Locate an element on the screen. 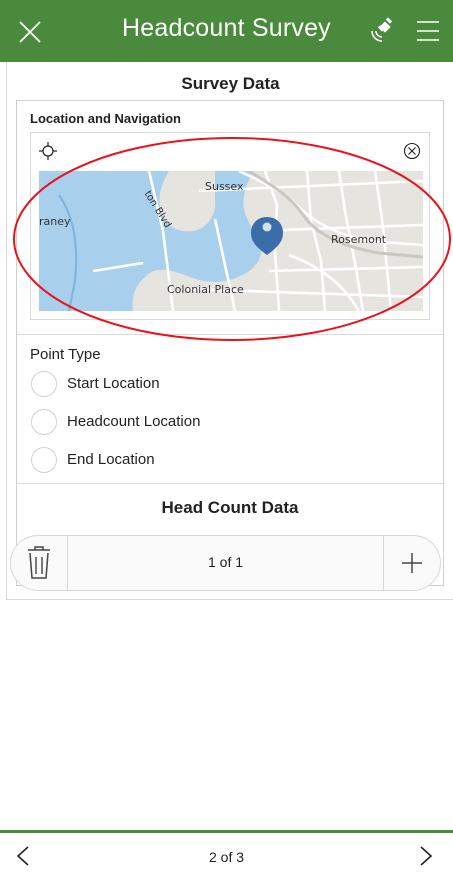  gps-satellite-icon is located at coordinates (382, 31).